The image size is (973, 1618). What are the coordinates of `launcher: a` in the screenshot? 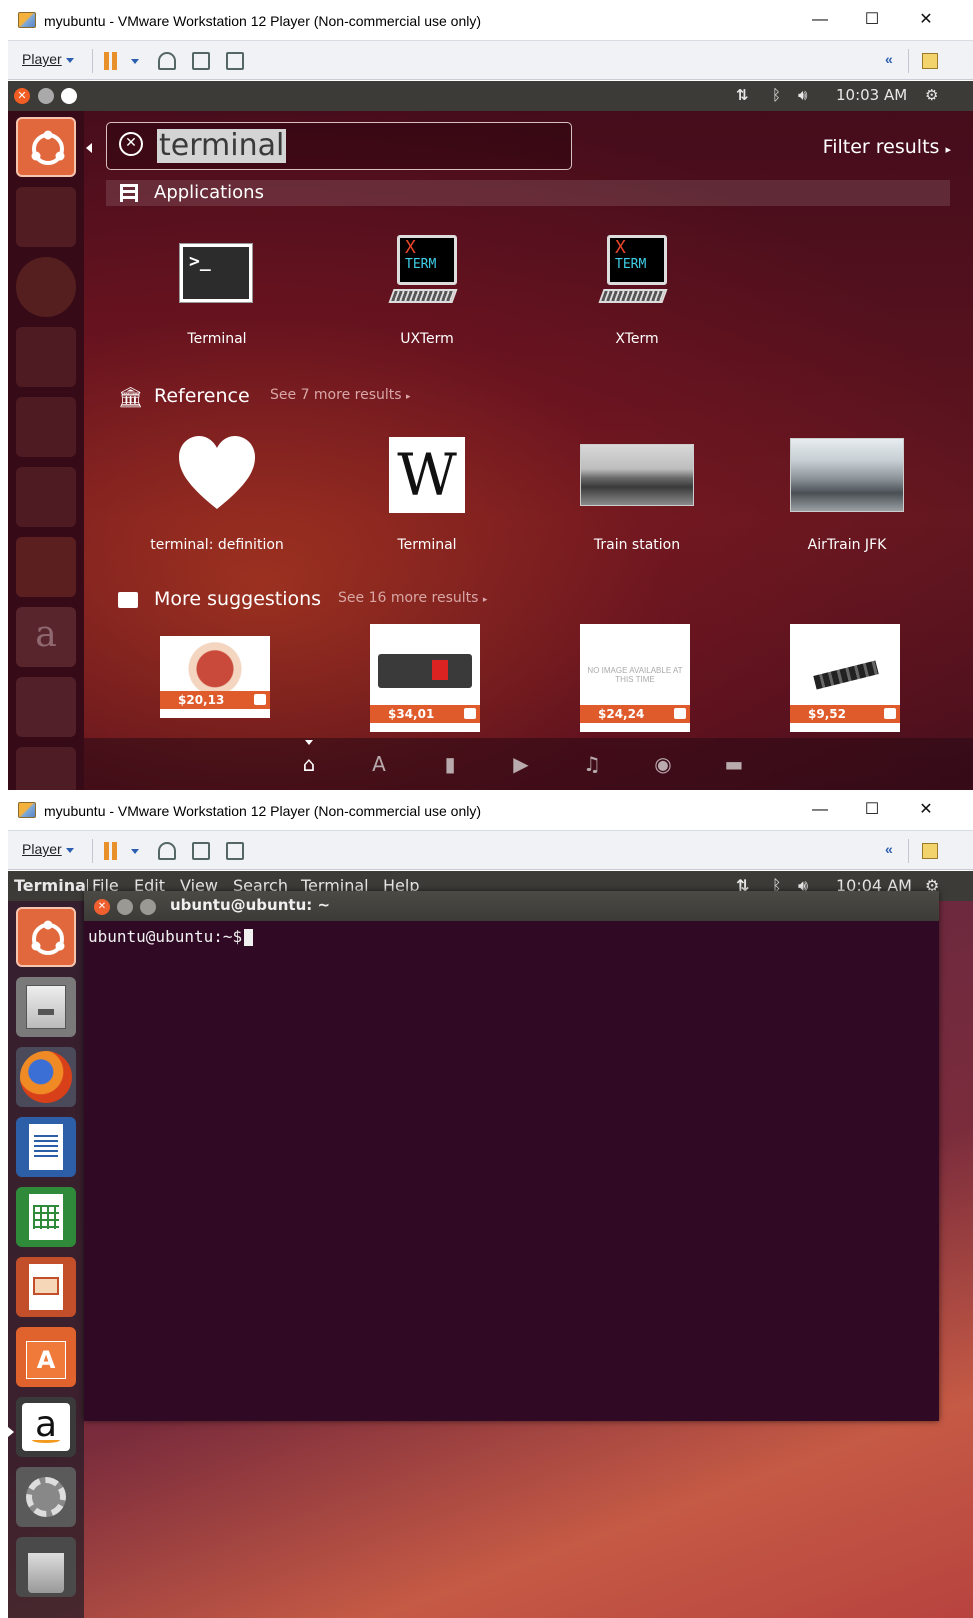 It's located at (46, 450).